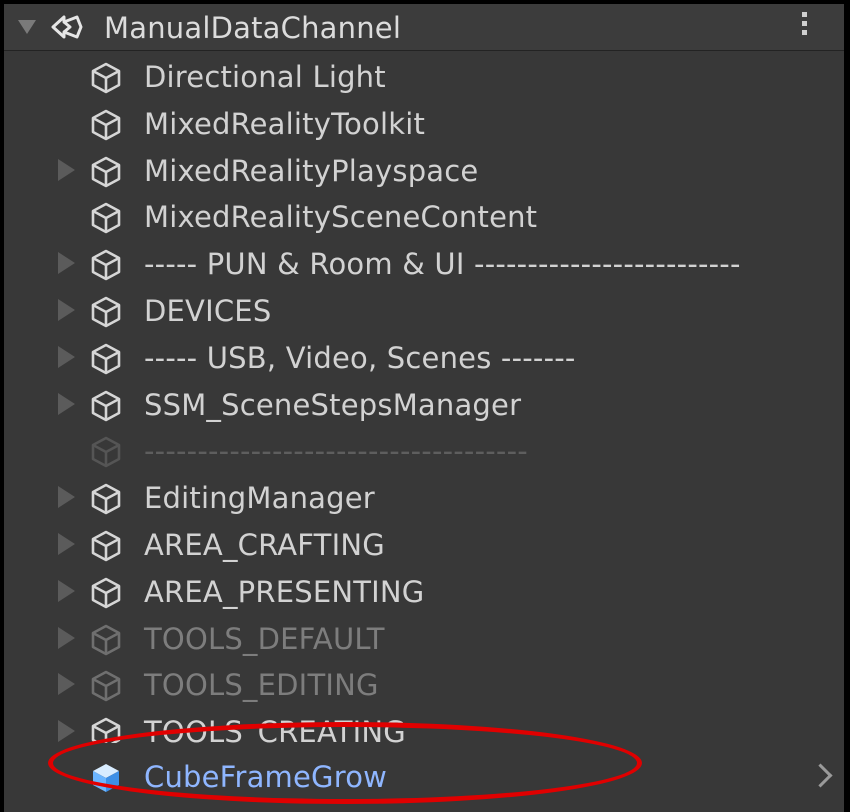  I want to click on chevron-right-icon, so click(820, 775).